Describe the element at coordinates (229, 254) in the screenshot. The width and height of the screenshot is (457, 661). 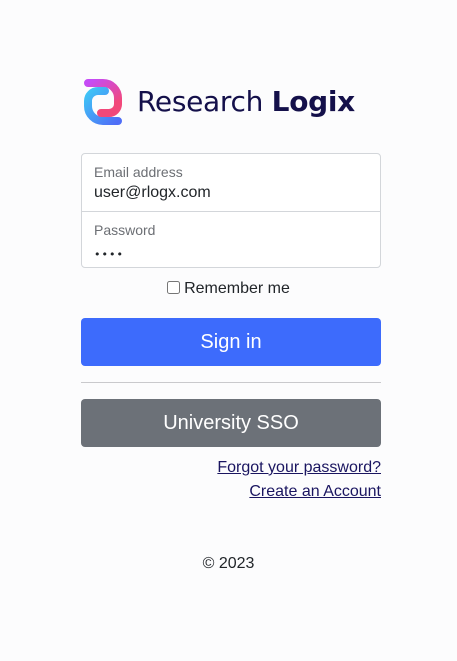
I see `password-input` at that location.